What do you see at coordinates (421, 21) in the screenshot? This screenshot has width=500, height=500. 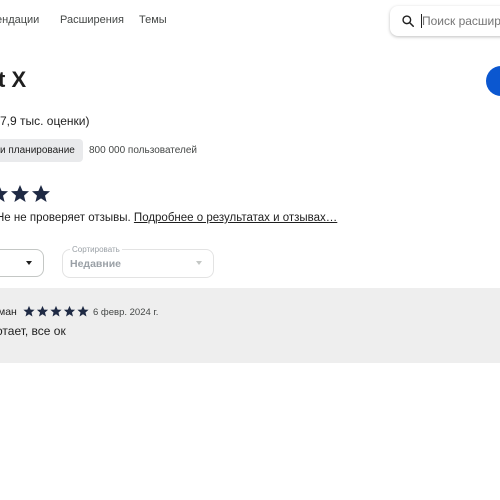 I see `text-cursor` at bounding box center [421, 21].